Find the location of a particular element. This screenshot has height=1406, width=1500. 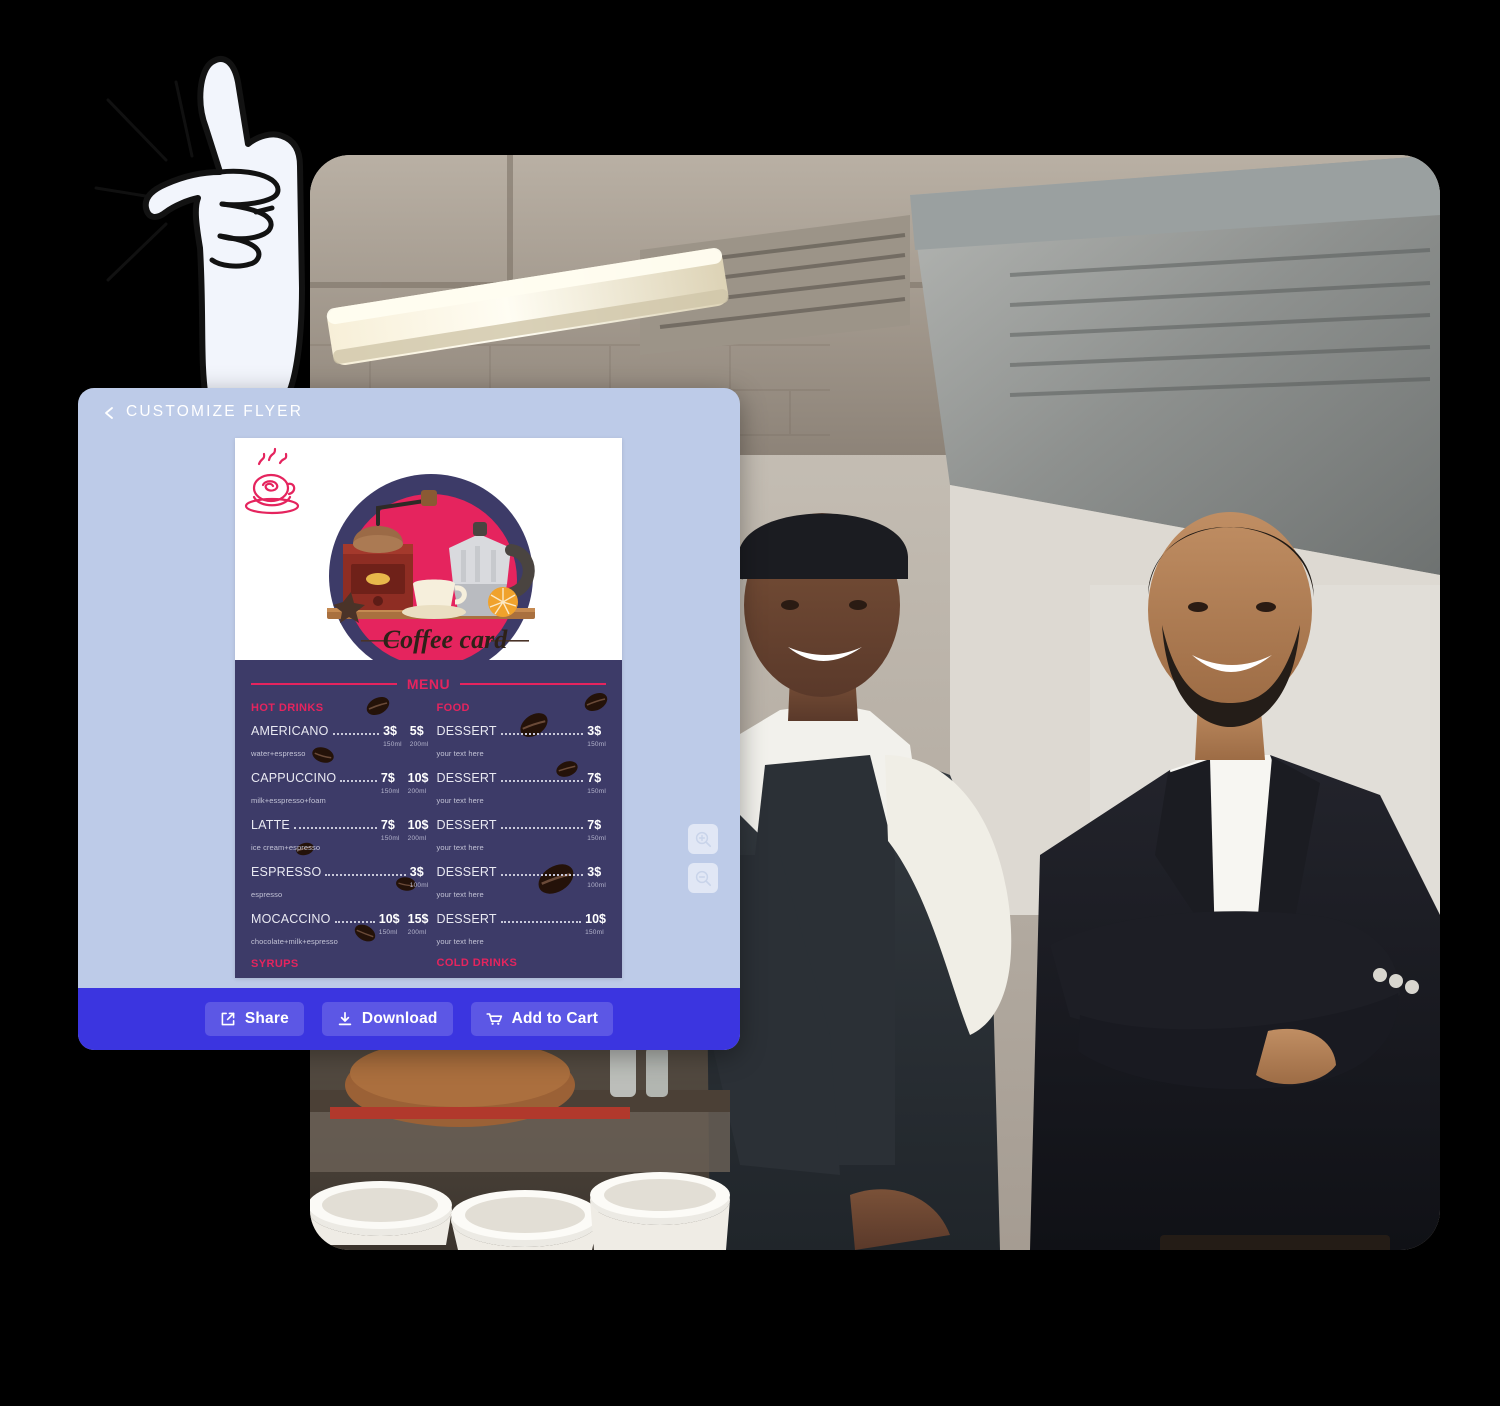

menu-title-row: MENU is located at coordinates (429, 684).